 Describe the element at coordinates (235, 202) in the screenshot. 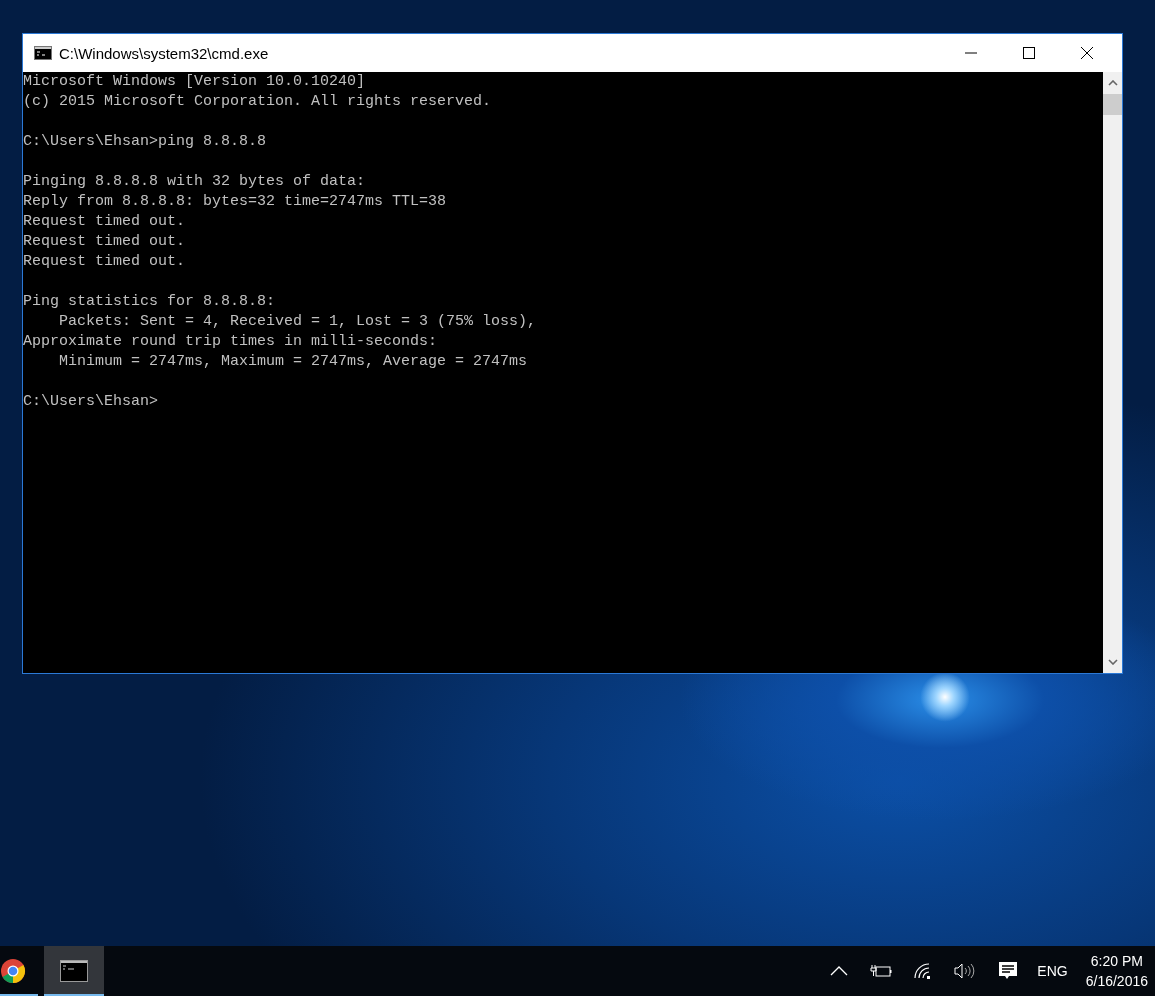

I see `console-line: Reply from 8.8.8.8: bytes=32 time=2747ms TTL=38` at that location.